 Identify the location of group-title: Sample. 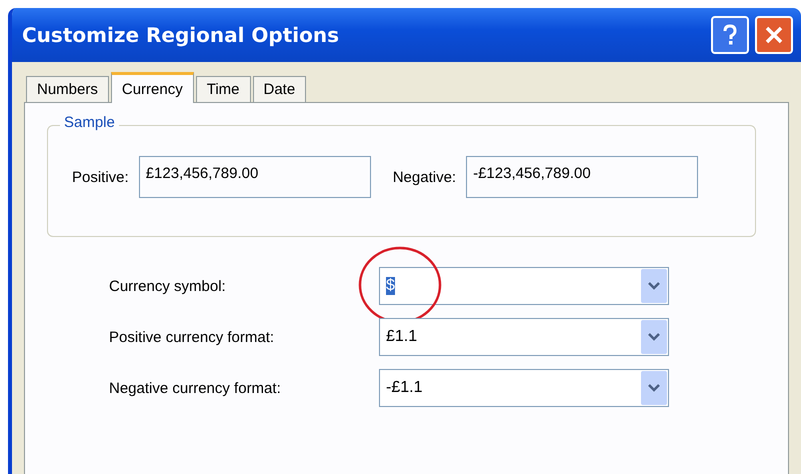
(89, 122).